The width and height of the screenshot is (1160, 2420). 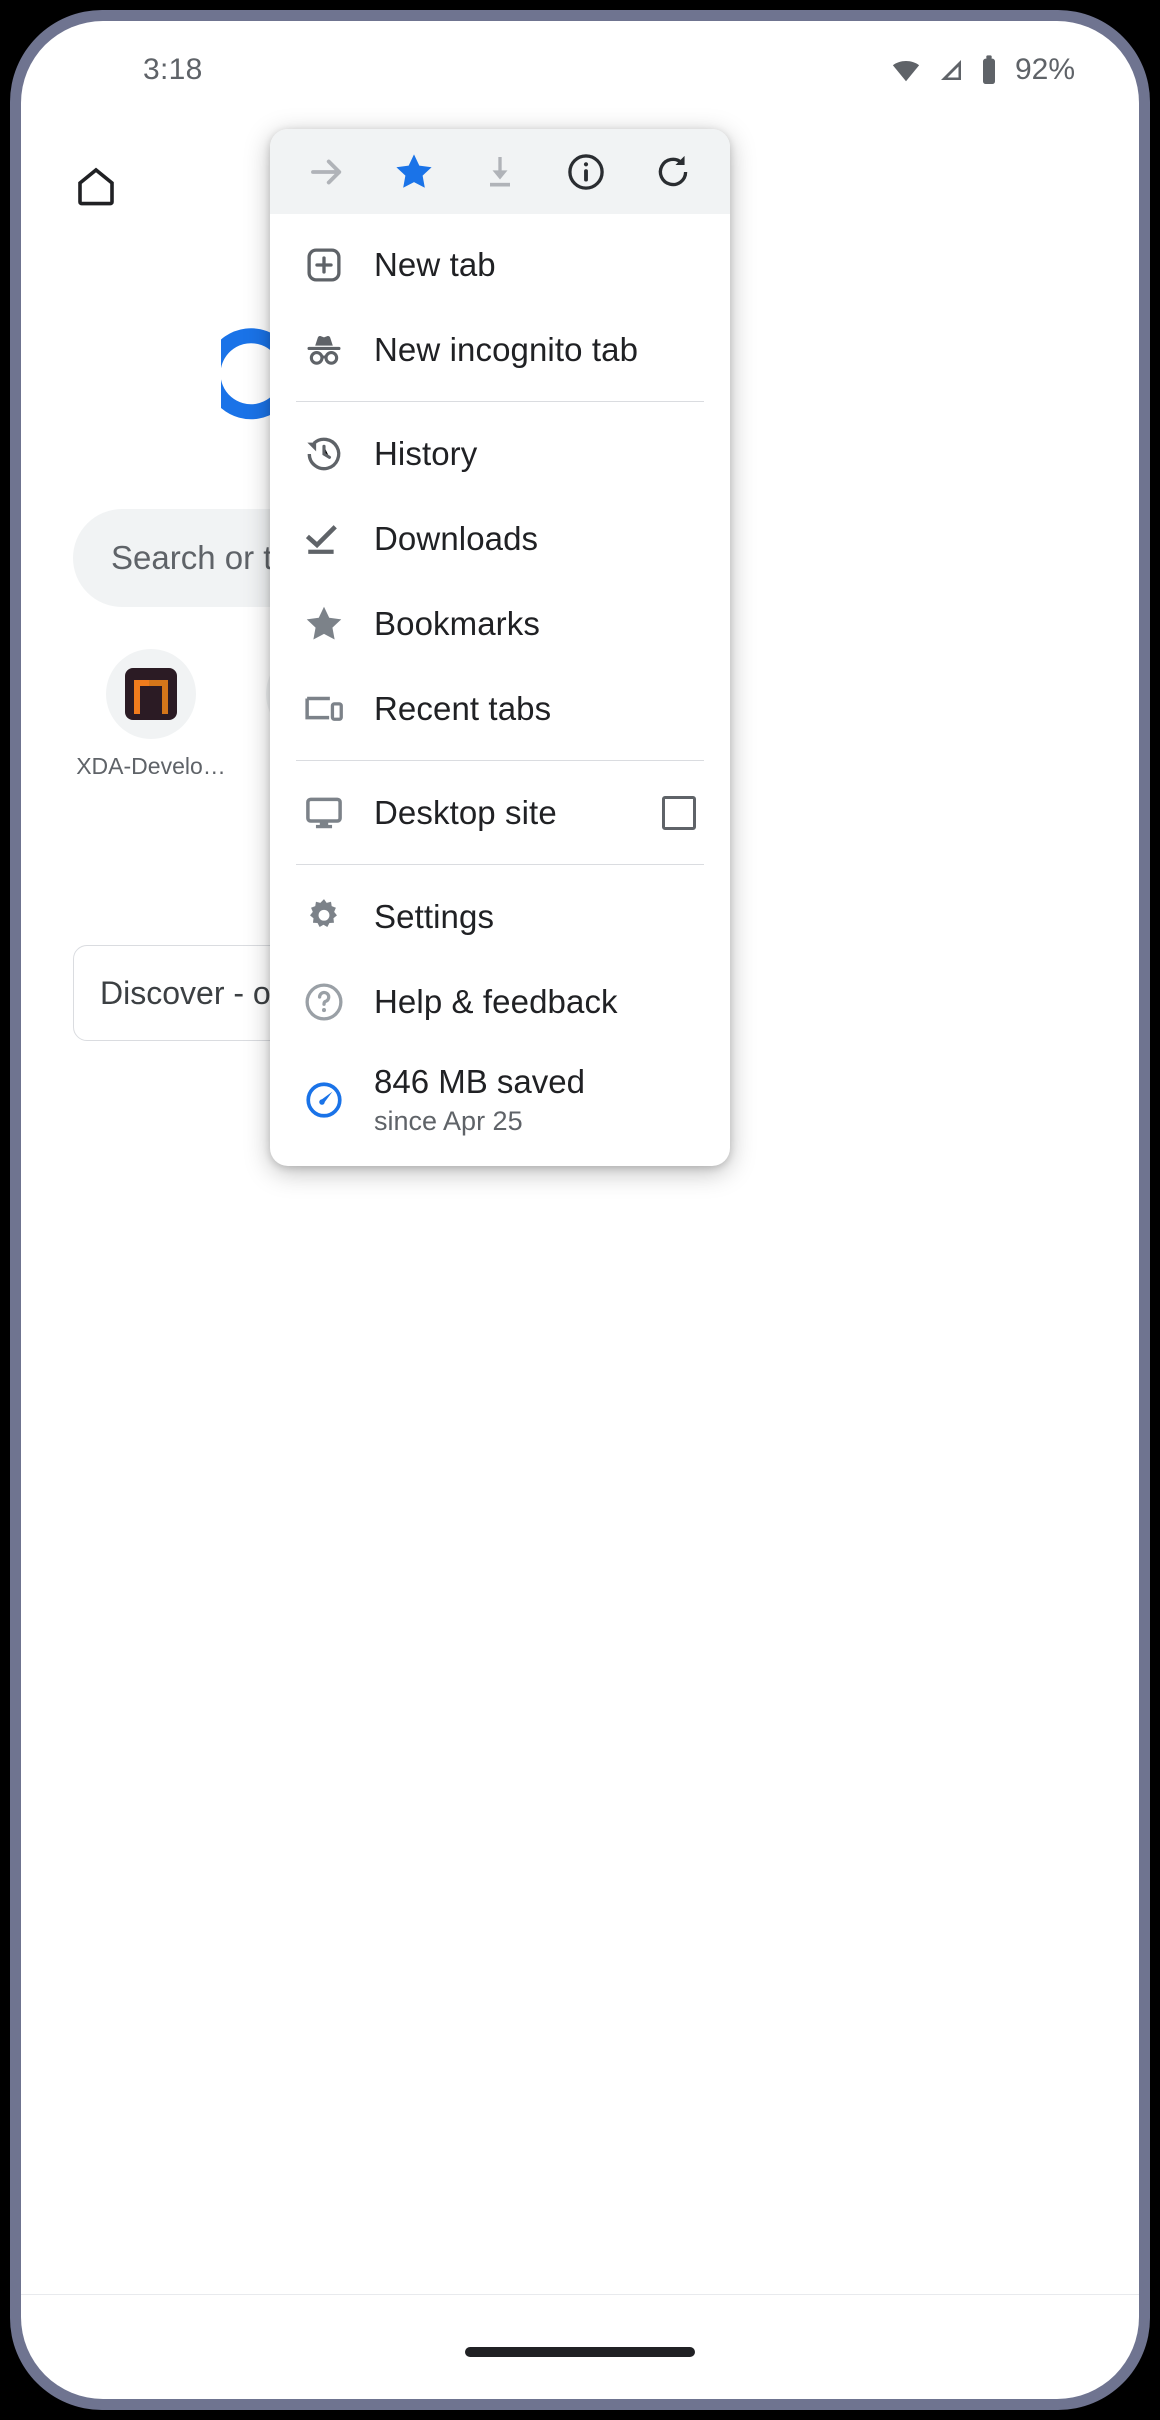 I want to click on menu-item-history: History, so click(x=500, y=453).